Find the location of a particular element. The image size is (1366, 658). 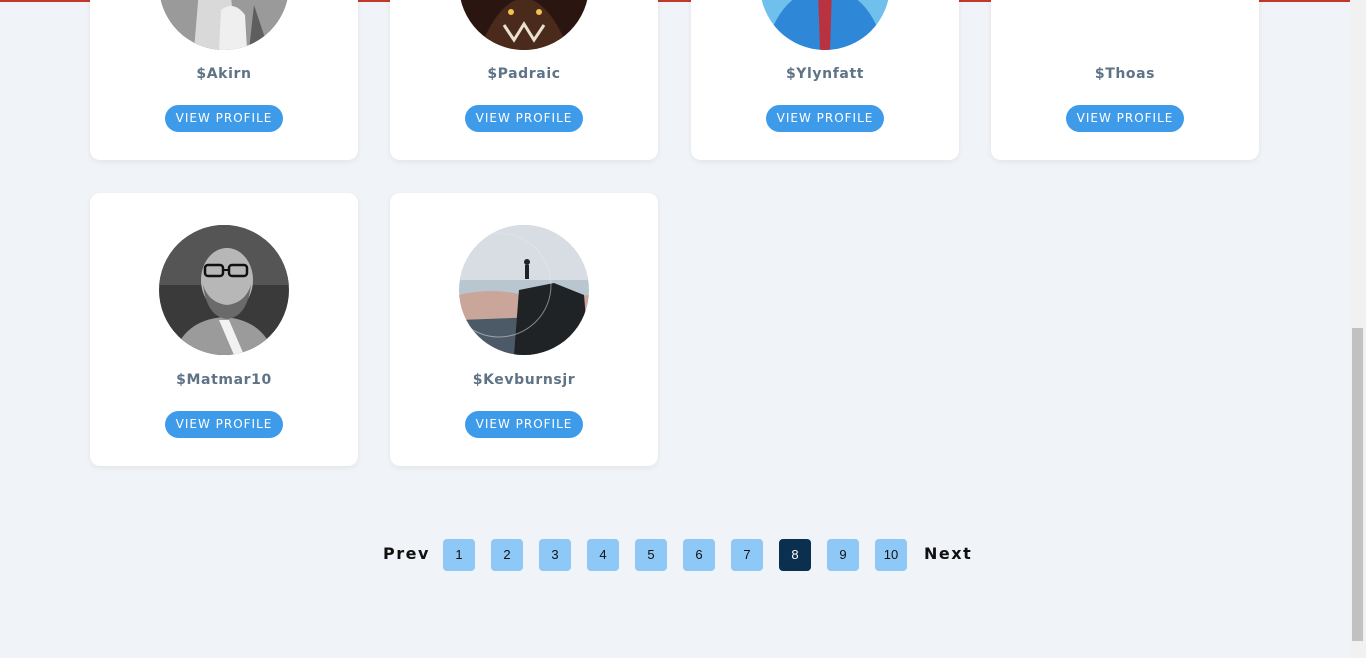

page-button-2: 2 is located at coordinates (507, 555).